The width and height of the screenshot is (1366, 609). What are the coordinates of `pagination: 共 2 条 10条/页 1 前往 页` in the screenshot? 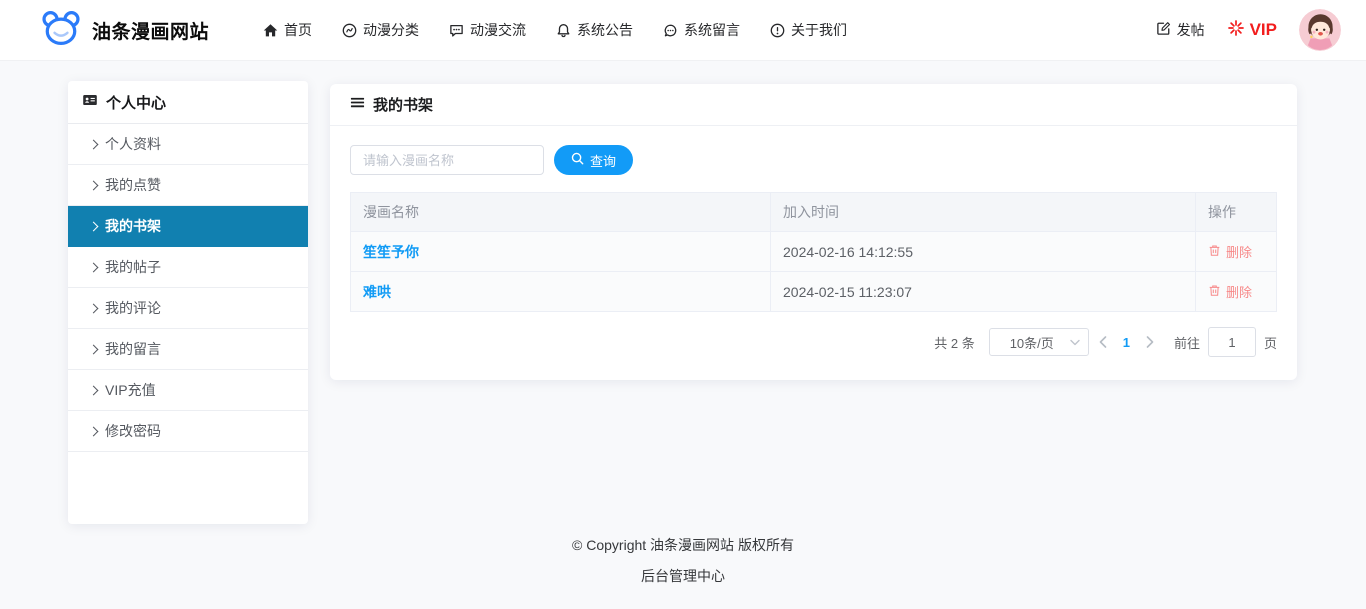 It's located at (803, 342).